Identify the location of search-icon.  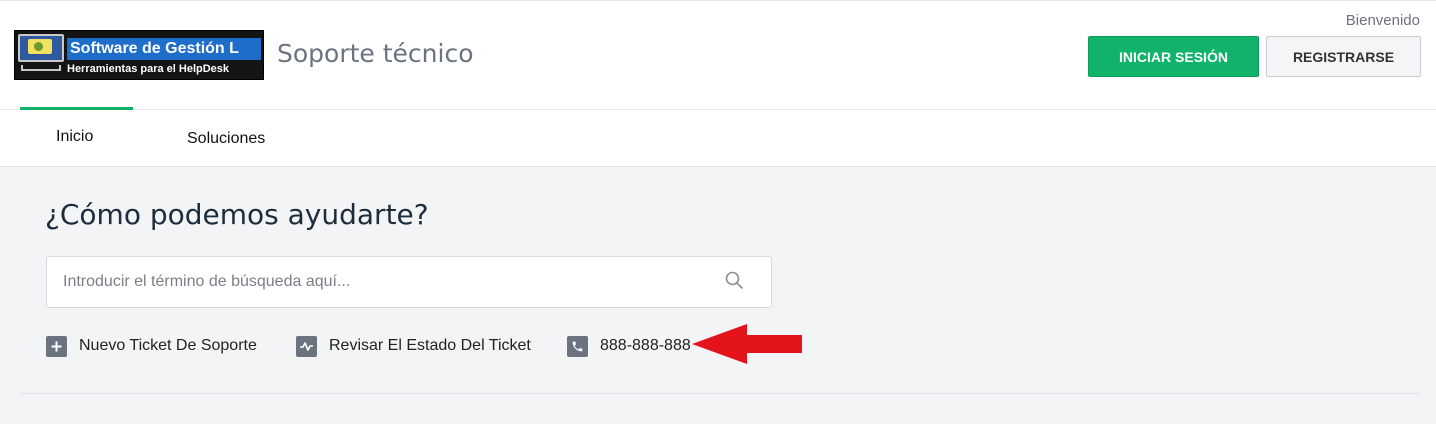
(734, 280).